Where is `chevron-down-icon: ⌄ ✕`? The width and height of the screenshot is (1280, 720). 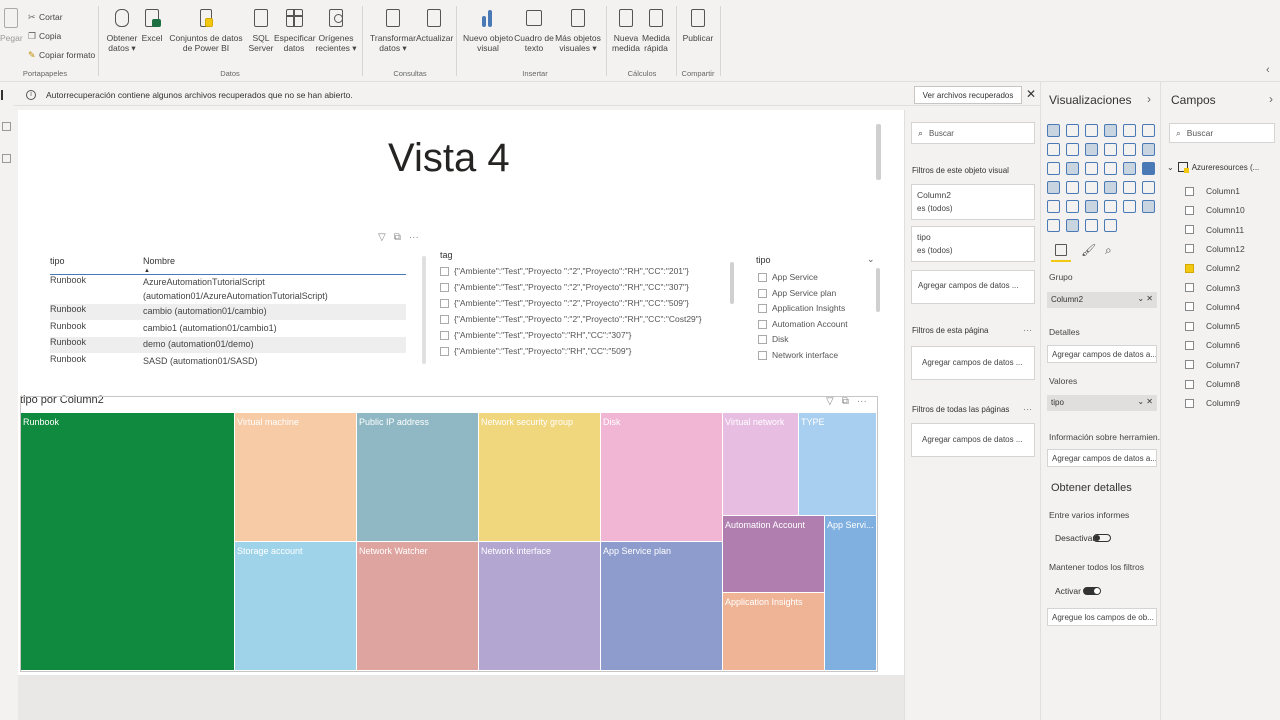 chevron-down-icon: ⌄ ✕ is located at coordinates (1145, 401).